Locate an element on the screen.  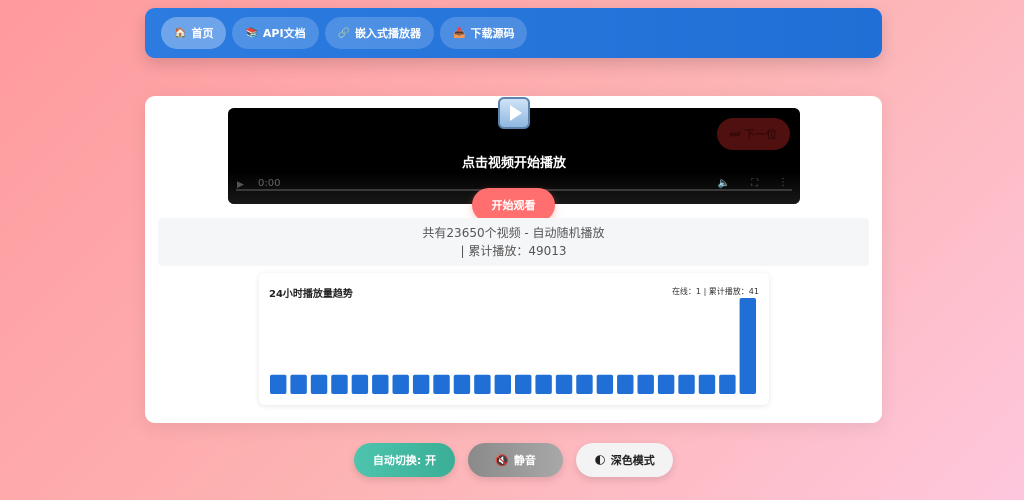
chart-plot is located at coordinates (513, 346).